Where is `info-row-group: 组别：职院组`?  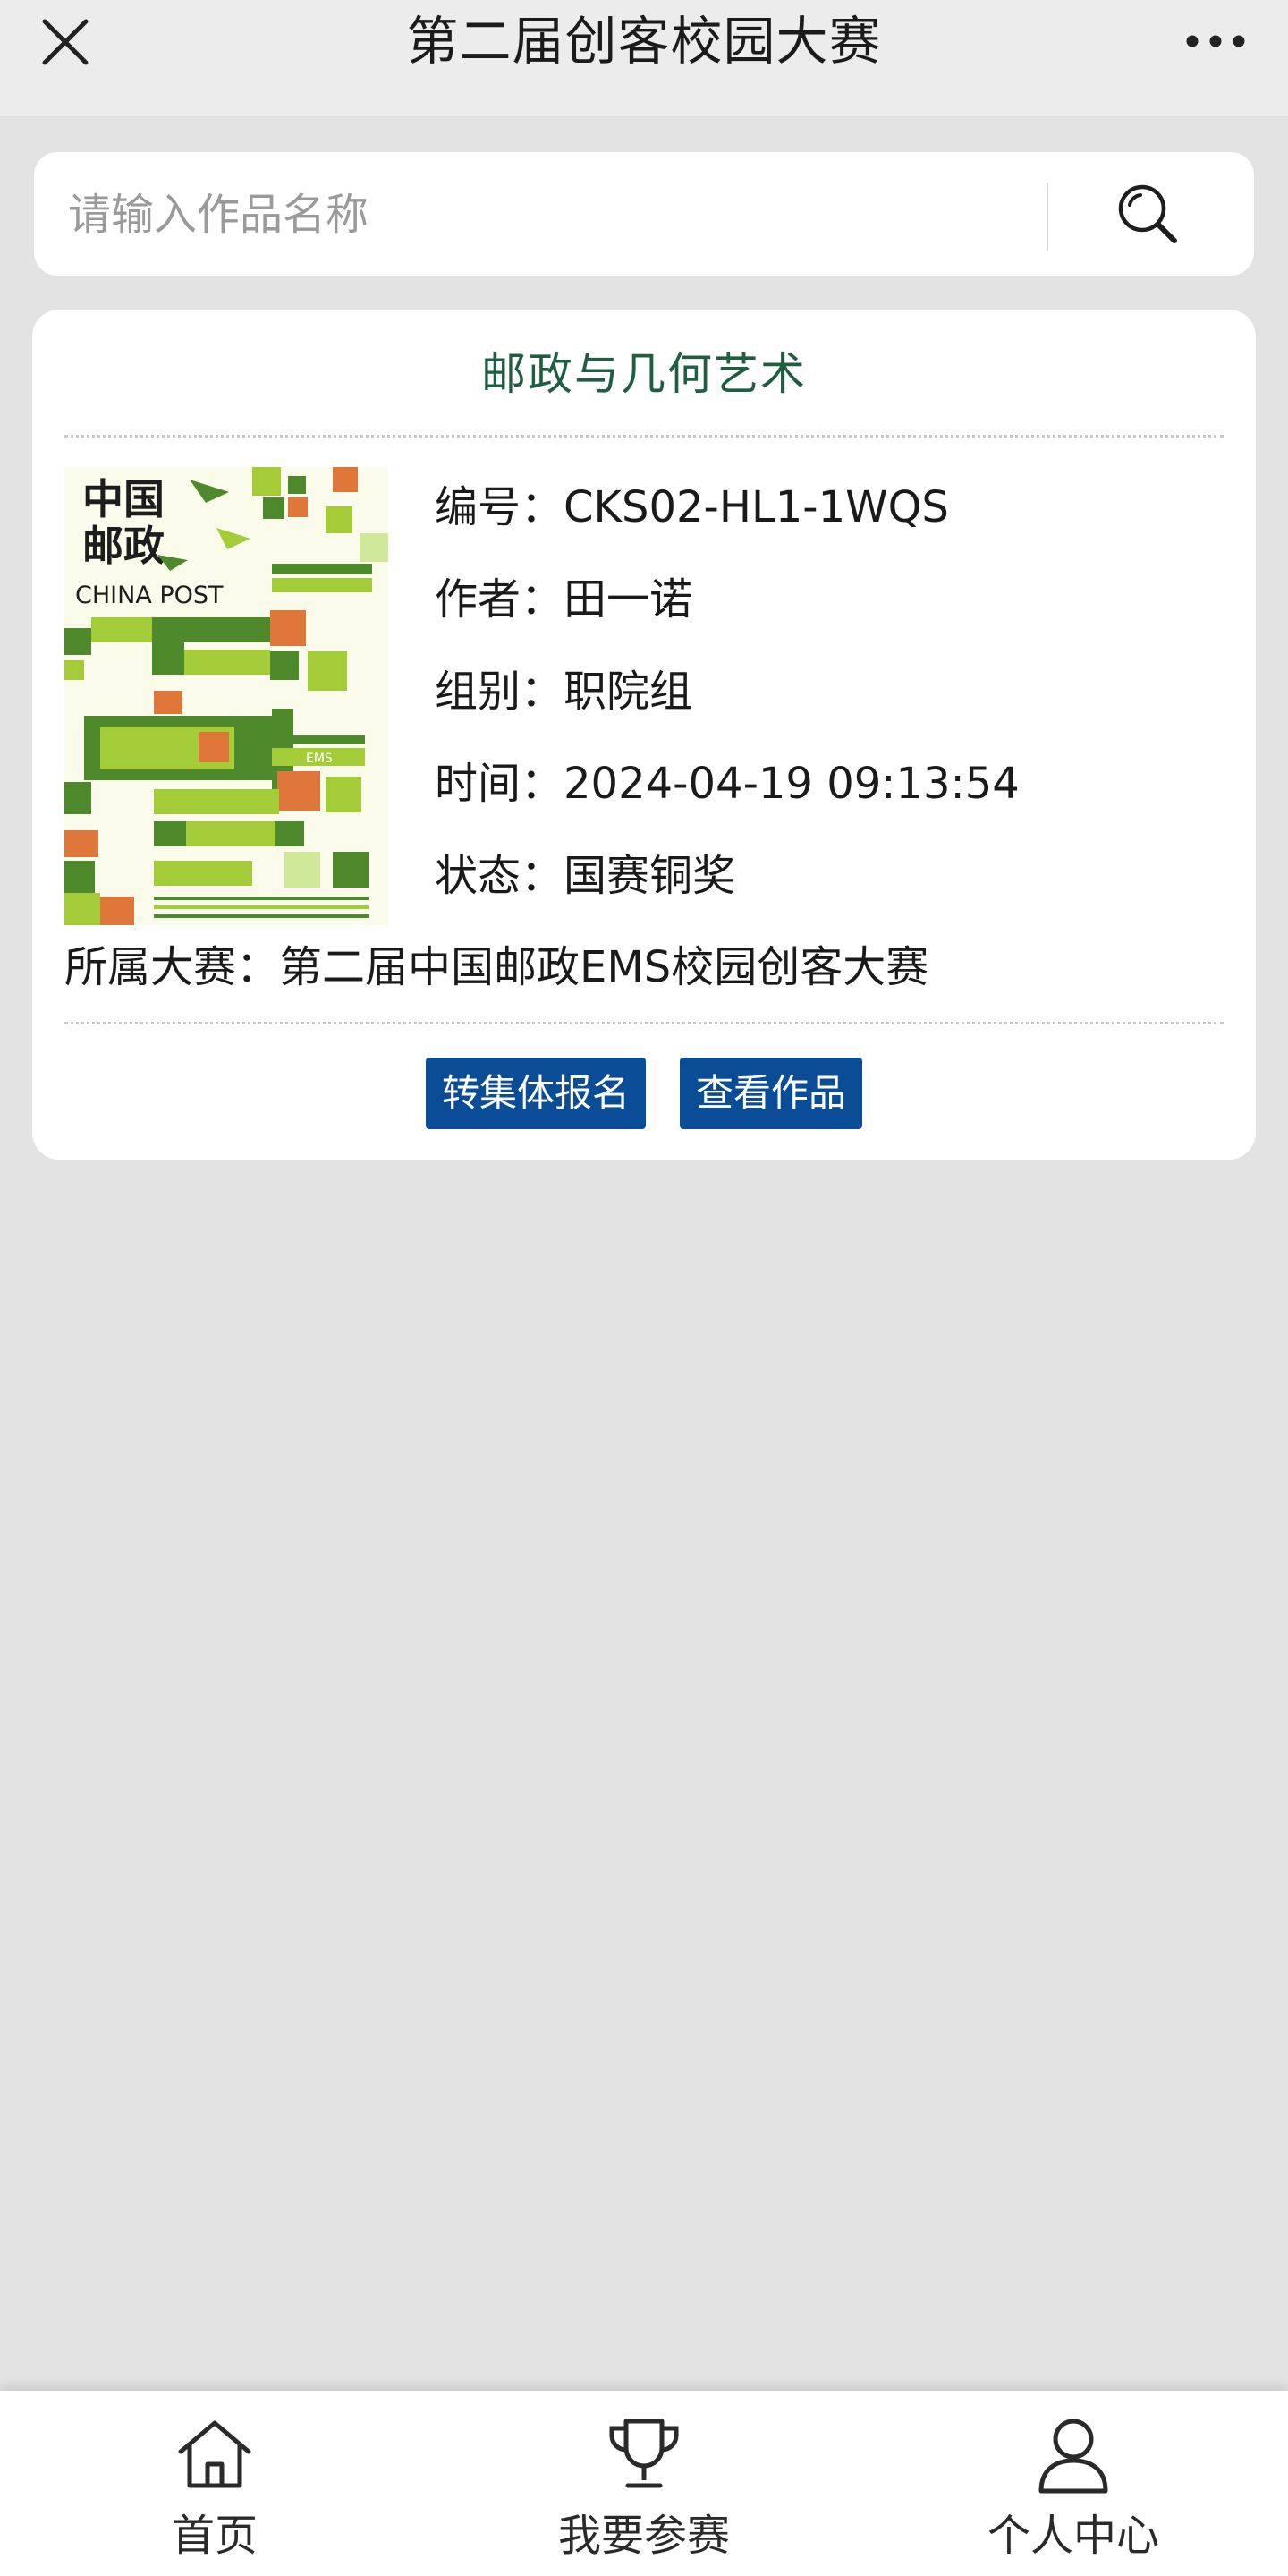 info-row-group: 组别：职院组 is located at coordinates (727, 697).